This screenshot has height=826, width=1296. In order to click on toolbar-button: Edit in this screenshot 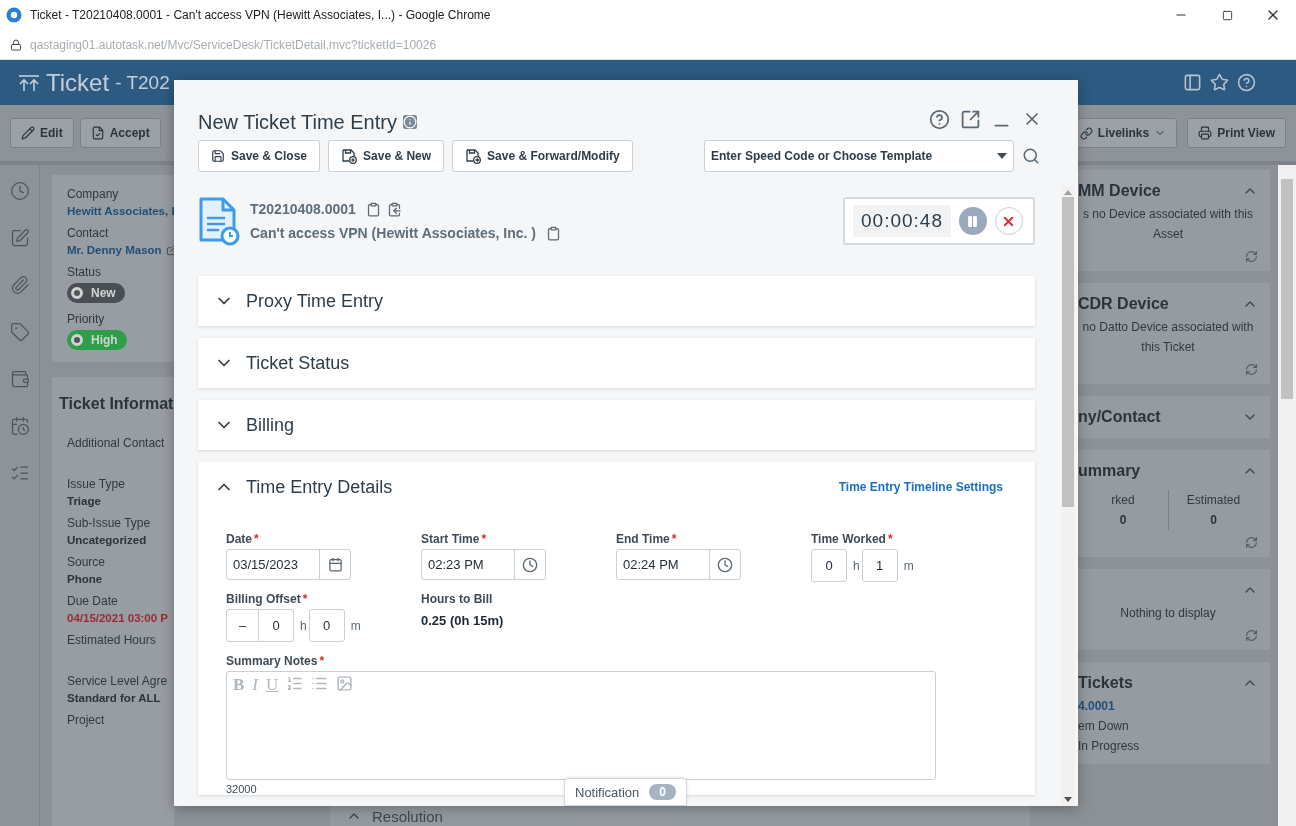, I will do `click(42, 133)`.